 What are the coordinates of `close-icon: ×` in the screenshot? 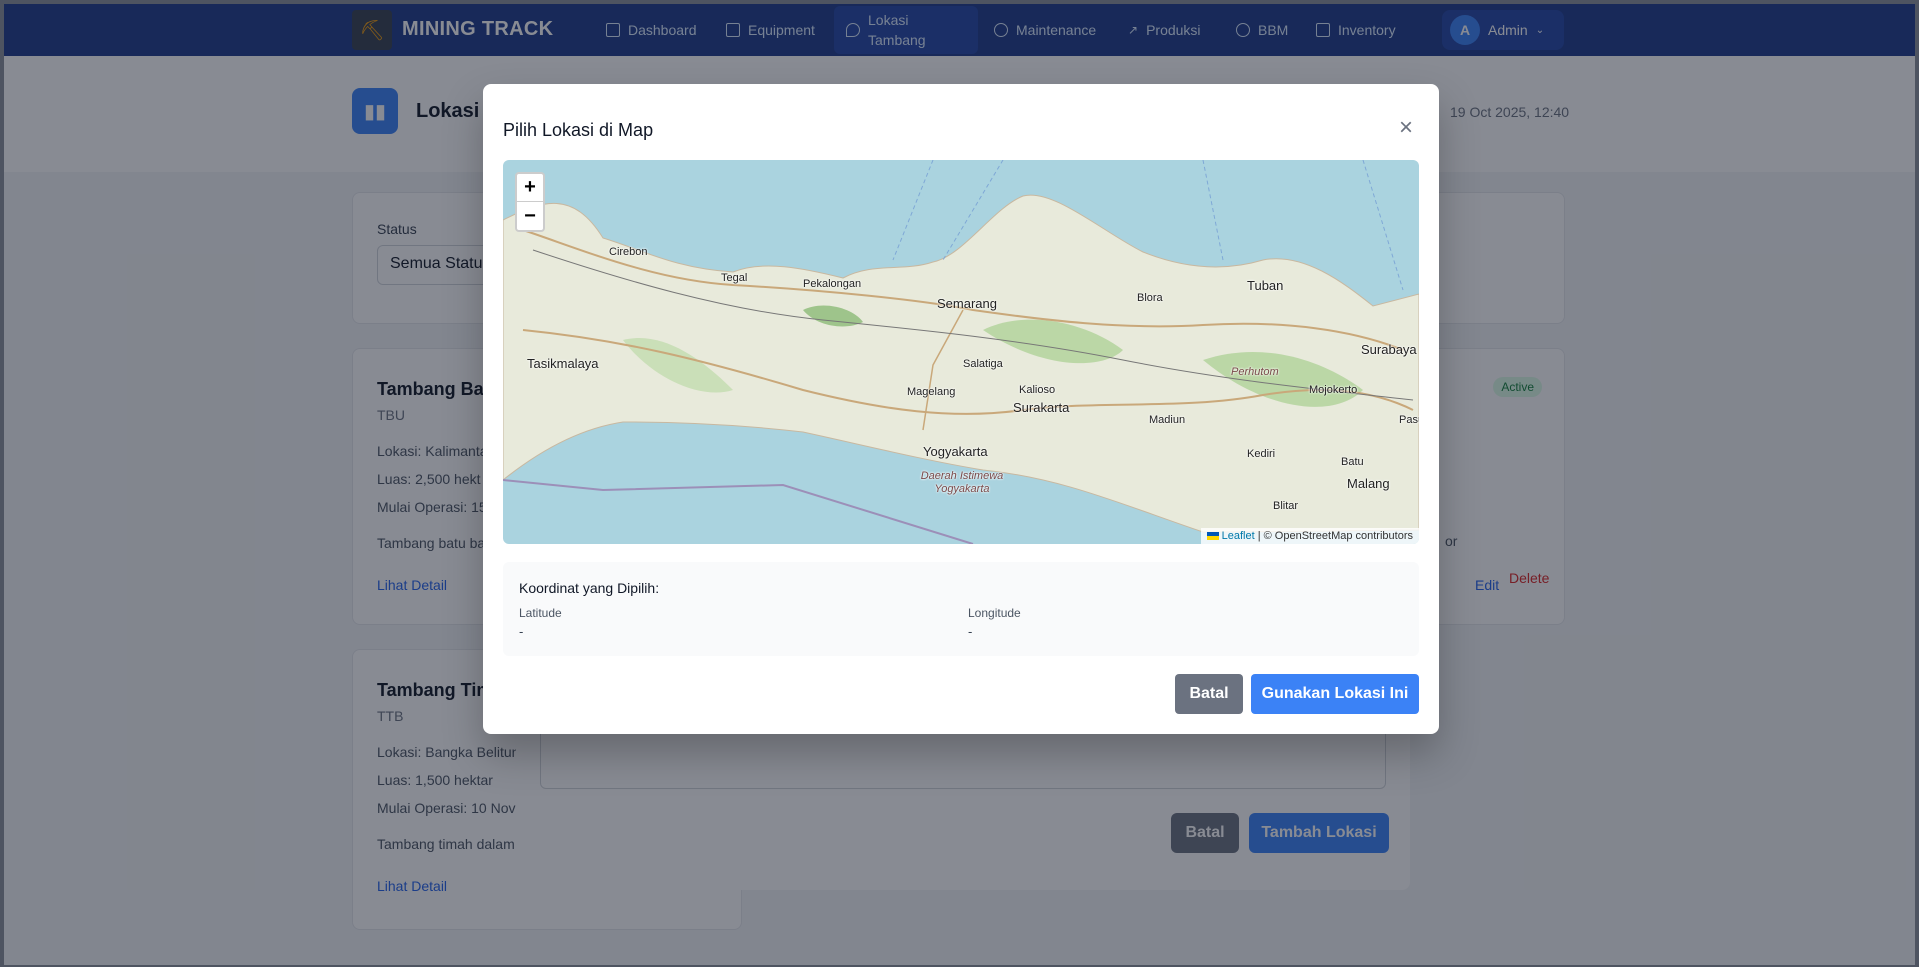 It's located at (1406, 128).